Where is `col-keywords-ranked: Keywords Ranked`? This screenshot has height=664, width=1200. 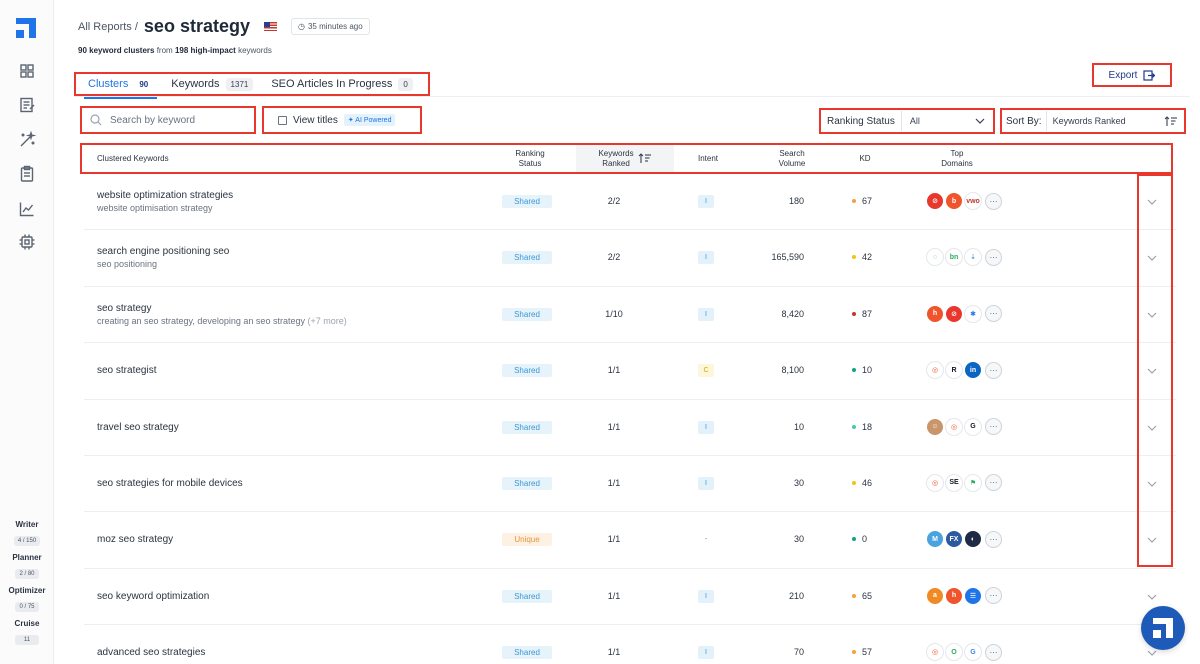 col-keywords-ranked: Keywords Ranked is located at coordinates (625, 158).